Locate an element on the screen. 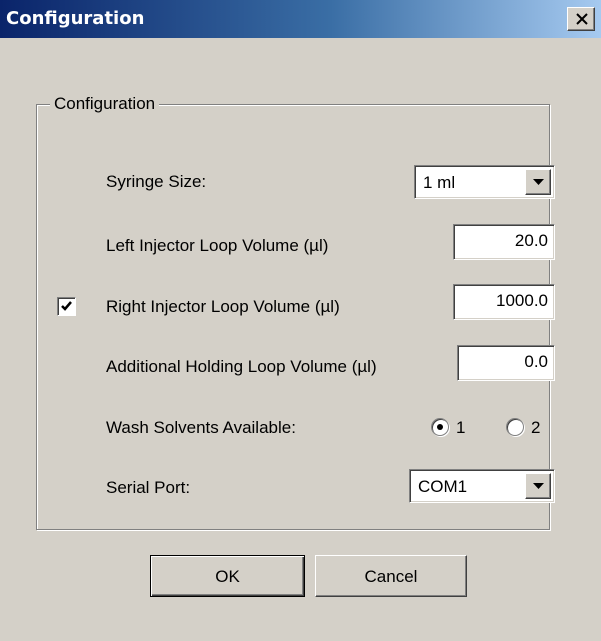 The width and height of the screenshot is (601, 641). left-loop-field: 20.0 is located at coordinates (504, 242).